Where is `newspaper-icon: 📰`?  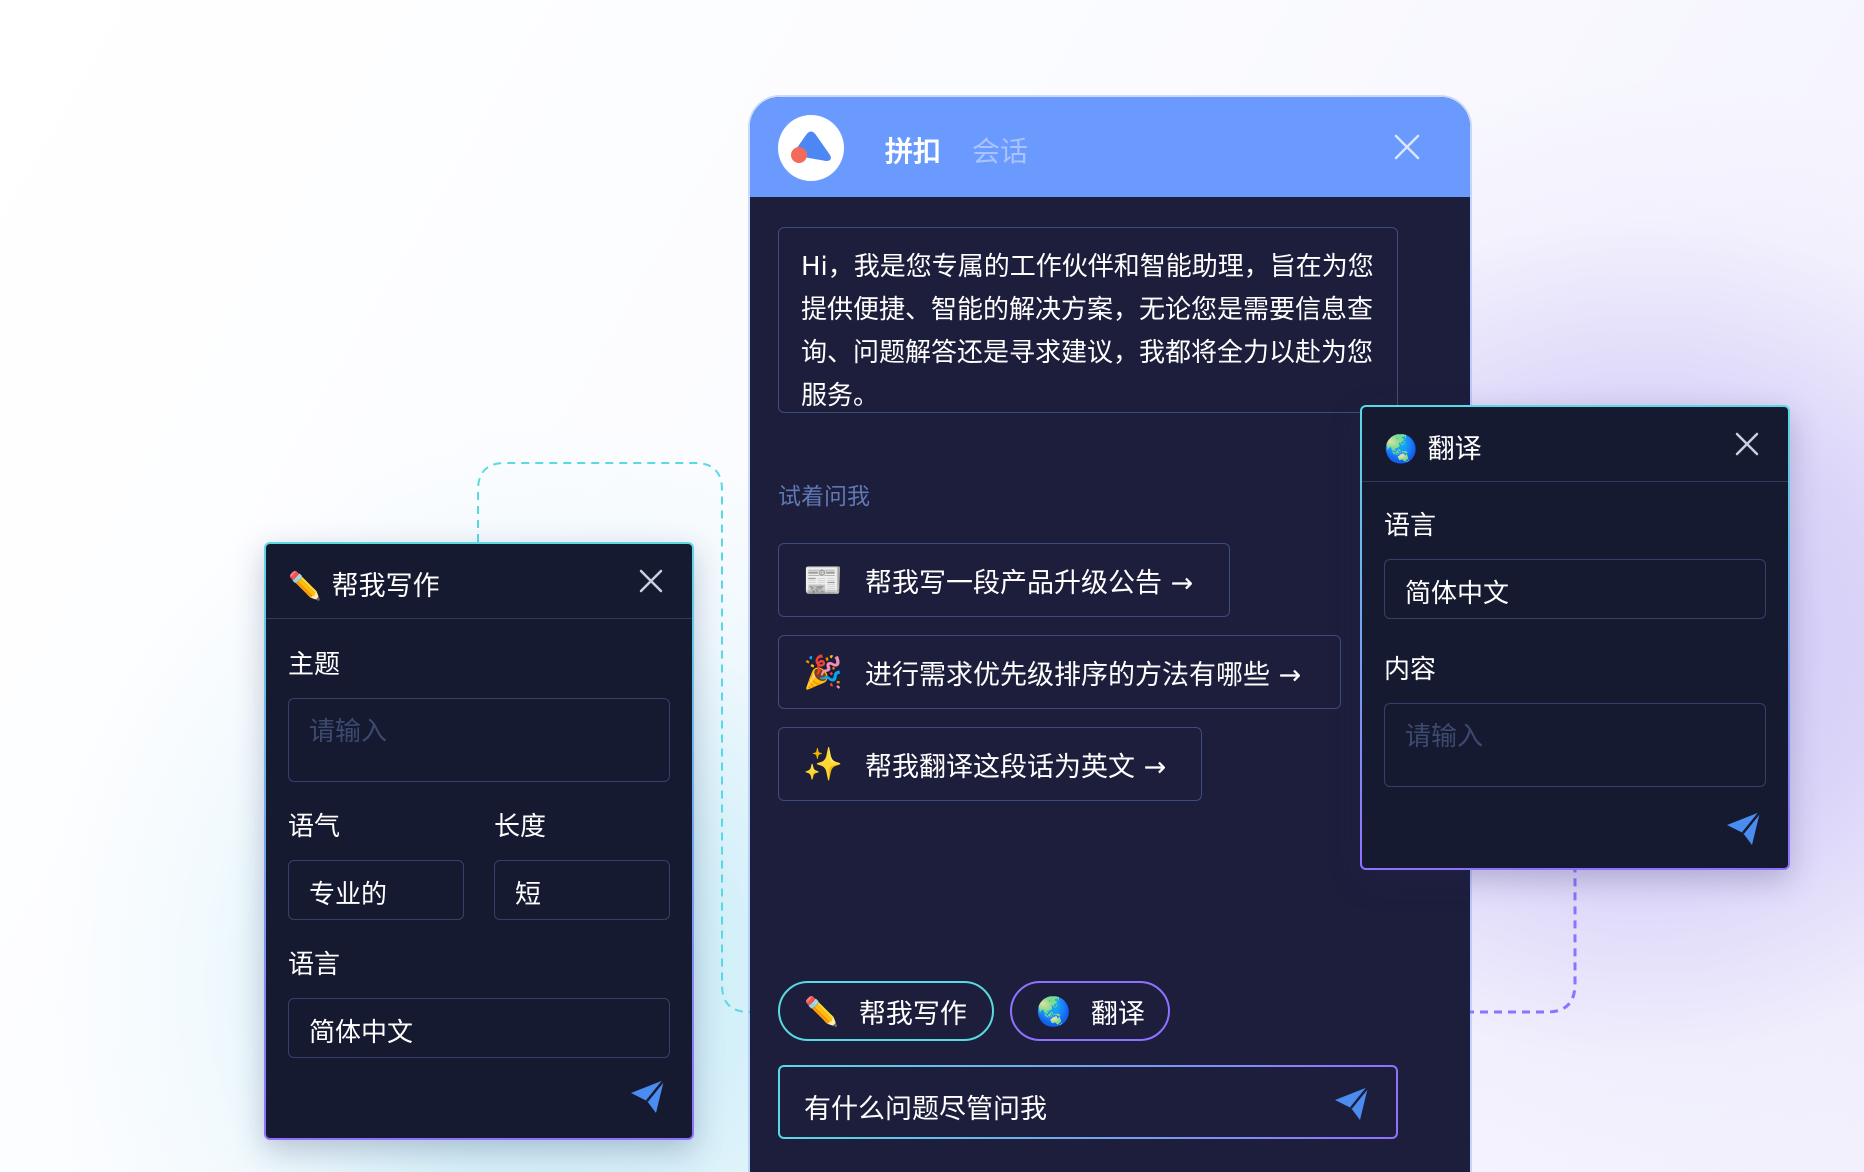
newspaper-icon: 📰 is located at coordinates (823, 580).